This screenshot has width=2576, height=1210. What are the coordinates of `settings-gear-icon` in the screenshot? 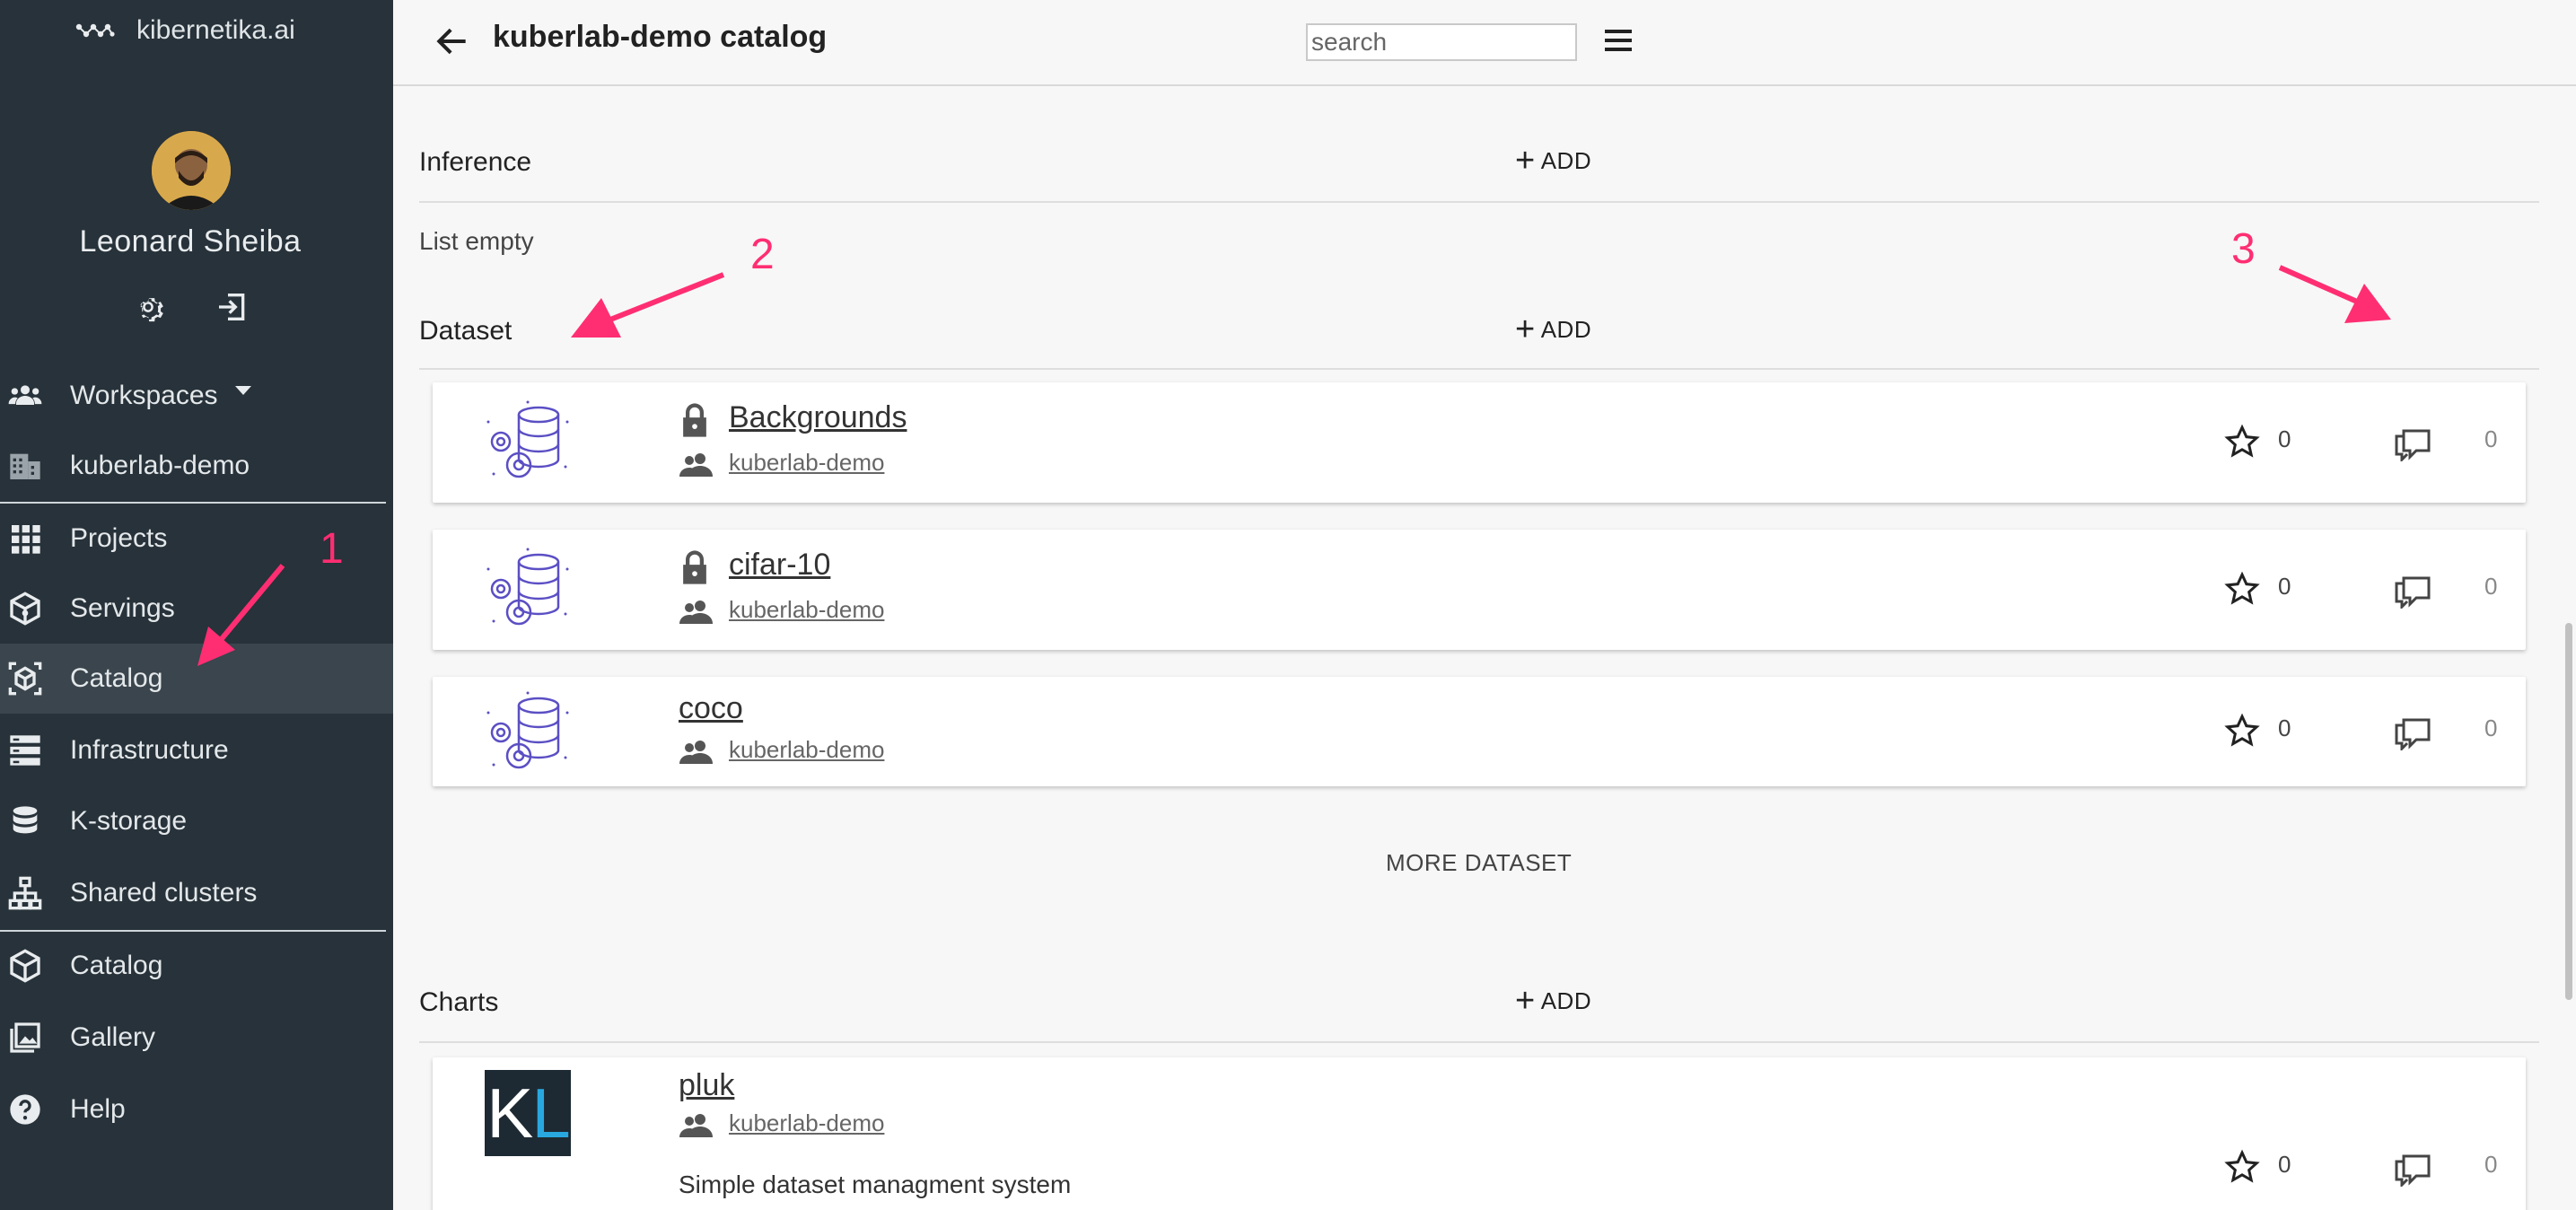 It's located at (148, 307).